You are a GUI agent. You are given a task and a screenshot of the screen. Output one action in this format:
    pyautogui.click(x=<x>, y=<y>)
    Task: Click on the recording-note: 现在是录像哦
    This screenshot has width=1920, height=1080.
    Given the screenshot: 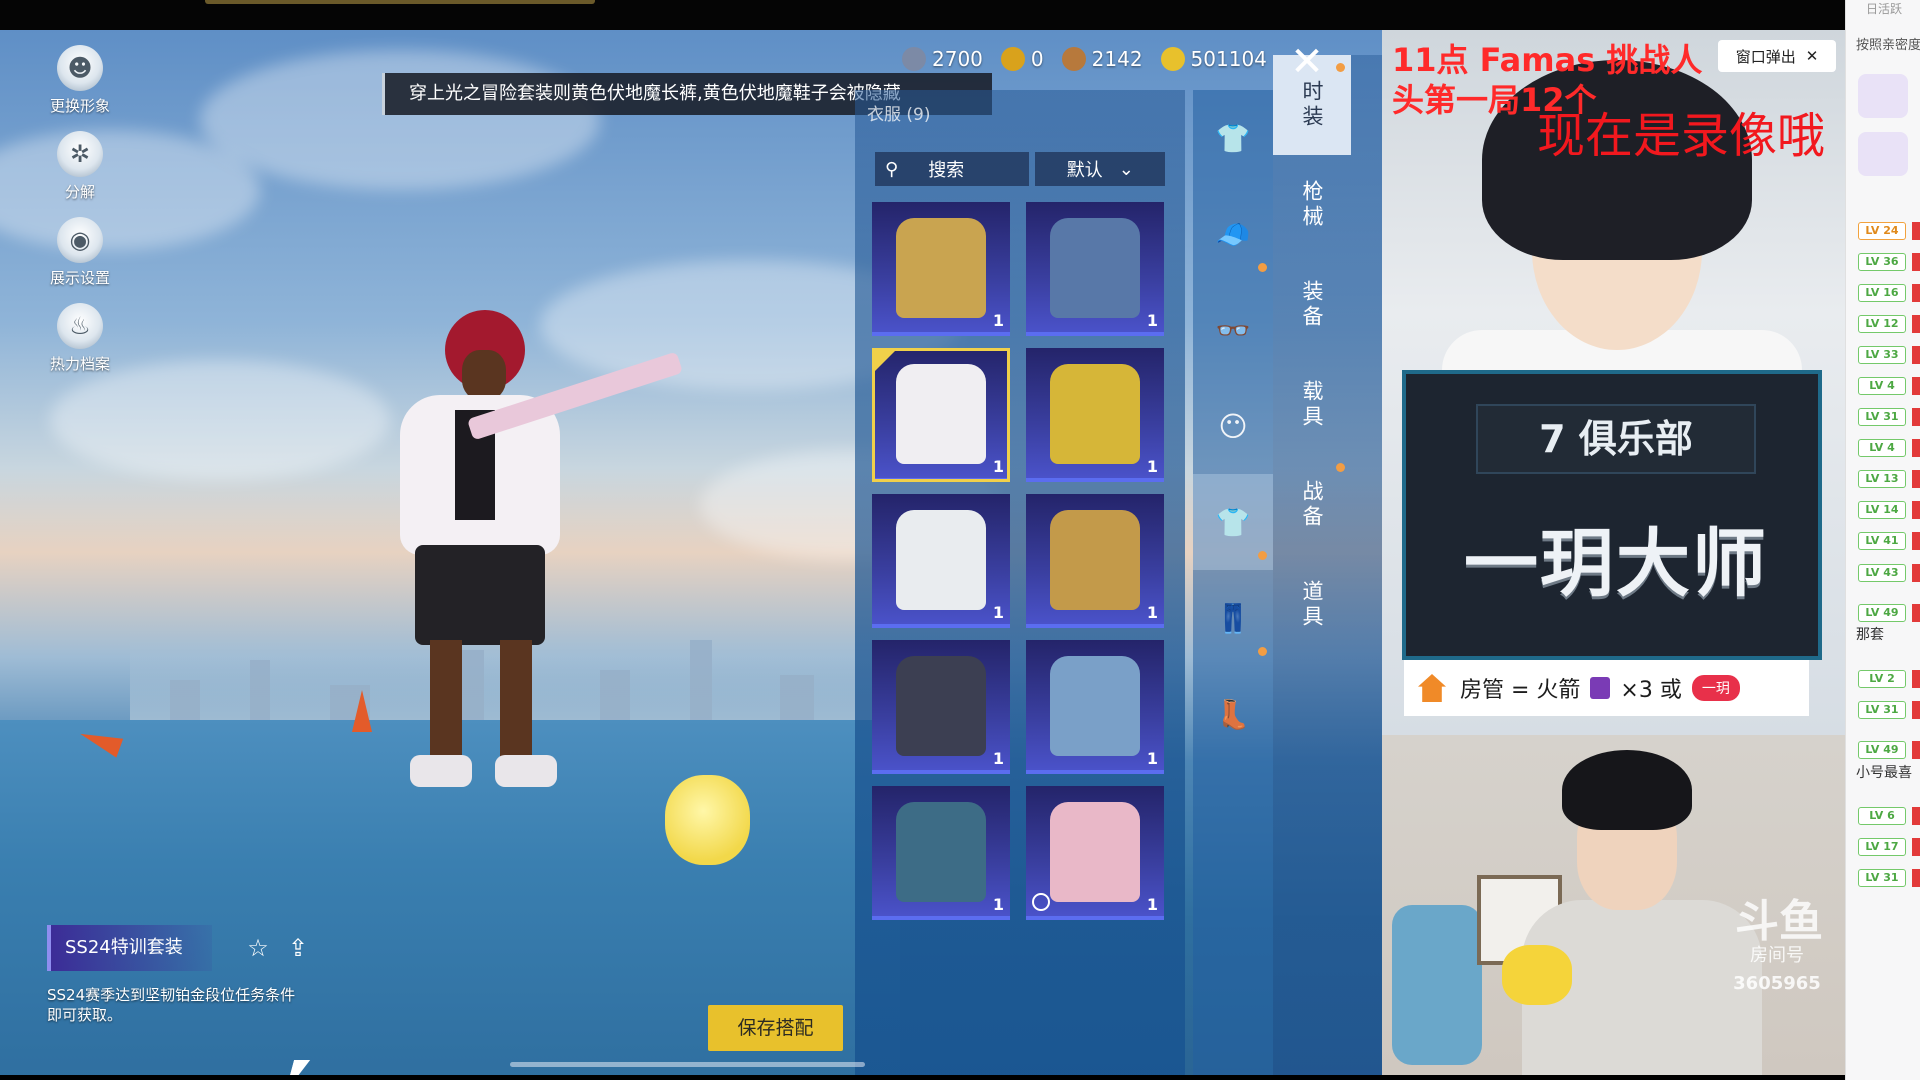 What is the action you would take?
    pyautogui.click(x=1681, y=136)
    